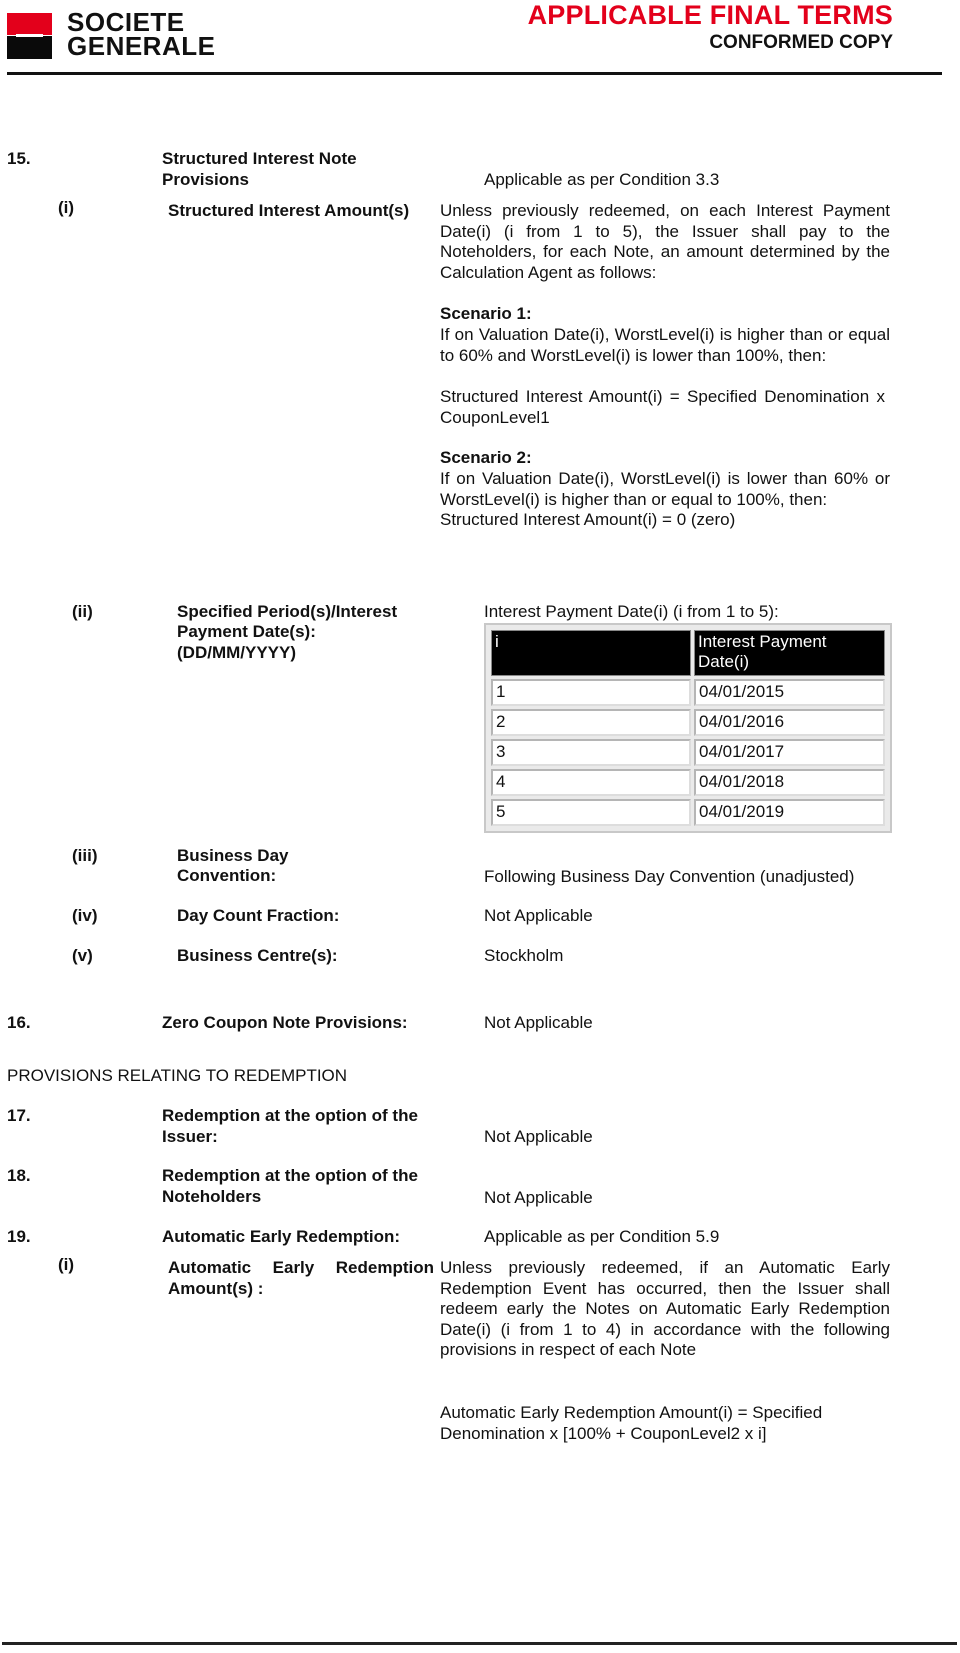 The height and width of the screenshot is (1653, 960). Describe the element at coordinates (227, 875) in the screenshot. I see `section-15-iii-label-line2: Convention:` at that location.